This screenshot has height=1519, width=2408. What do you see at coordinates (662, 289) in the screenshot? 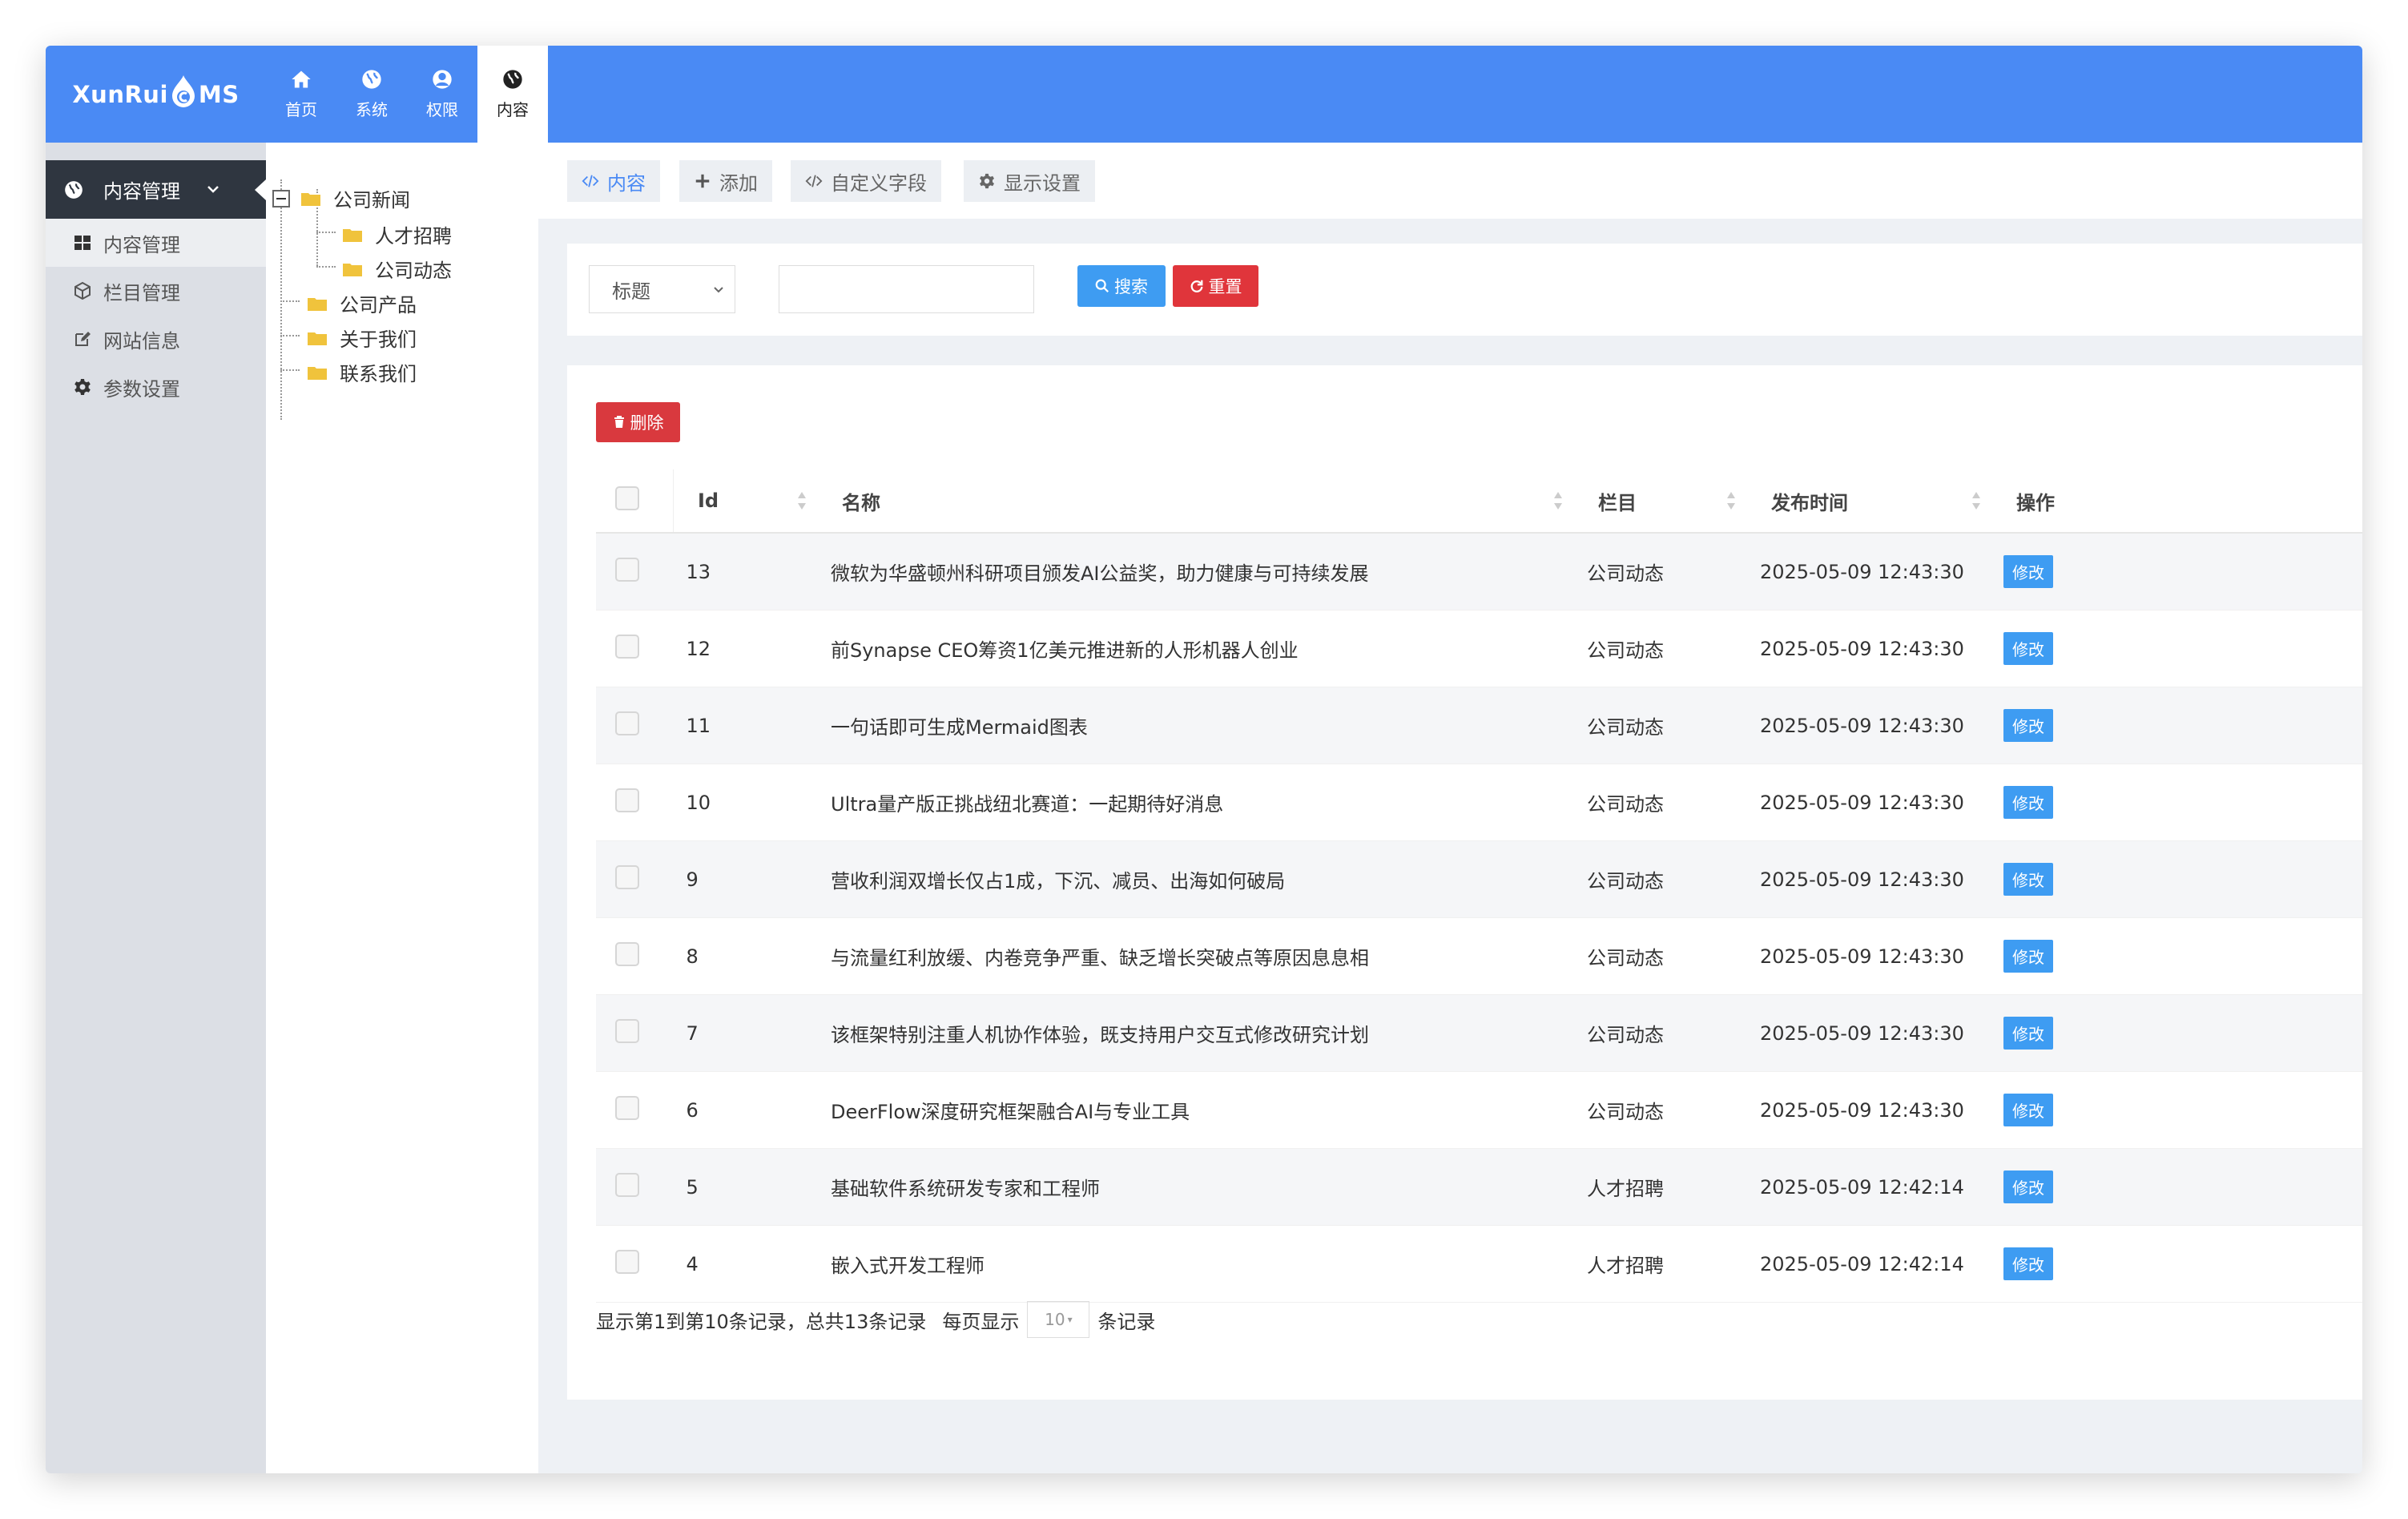
I see `field-select: 标题` at bounding box center [662, 289].